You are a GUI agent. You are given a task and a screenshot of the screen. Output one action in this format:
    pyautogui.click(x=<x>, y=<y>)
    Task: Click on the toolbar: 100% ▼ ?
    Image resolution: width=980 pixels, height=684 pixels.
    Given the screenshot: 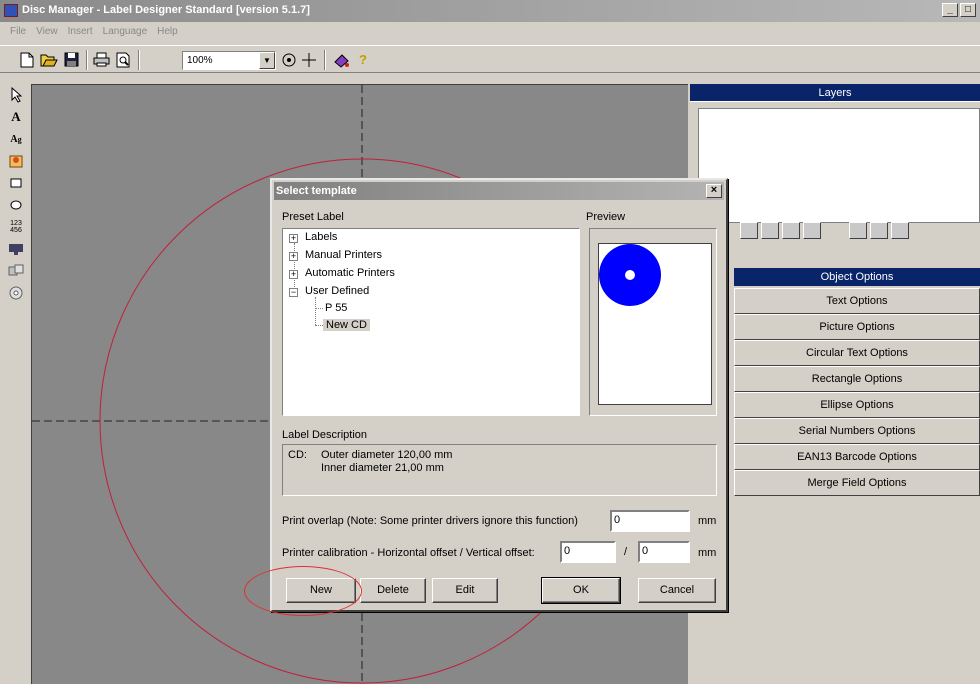 What is the action you would take?
    pyautogui.click(x=490, y=59)
    